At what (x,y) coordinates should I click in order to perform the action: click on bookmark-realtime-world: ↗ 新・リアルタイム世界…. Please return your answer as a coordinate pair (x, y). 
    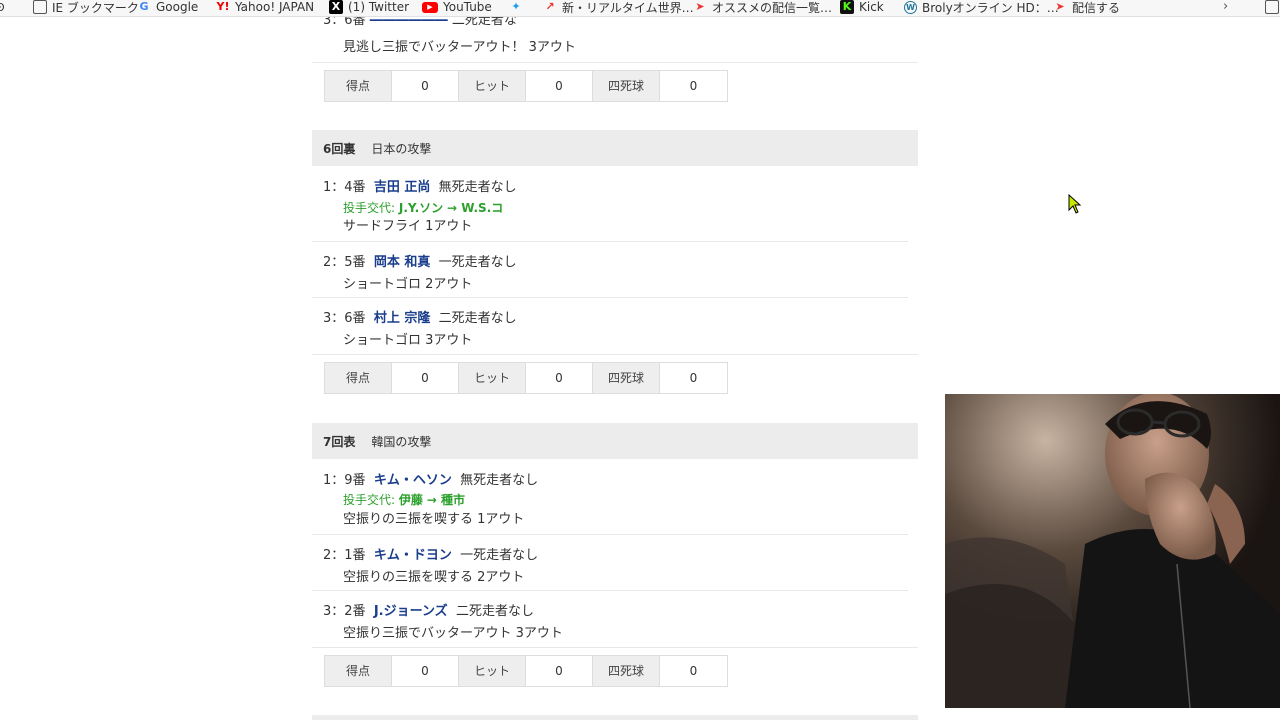
    Looking at the image, I should click on (618, 7).